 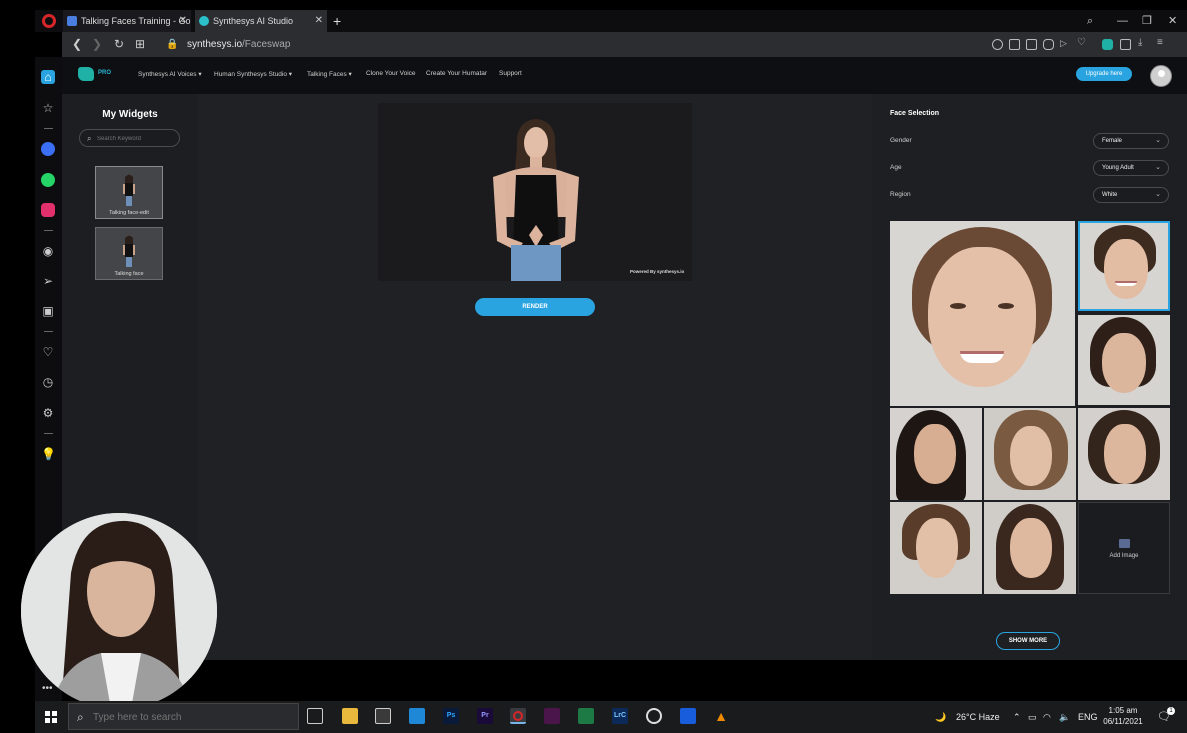 I want to click on file-explorer-icon, so click(x=350, y=716).